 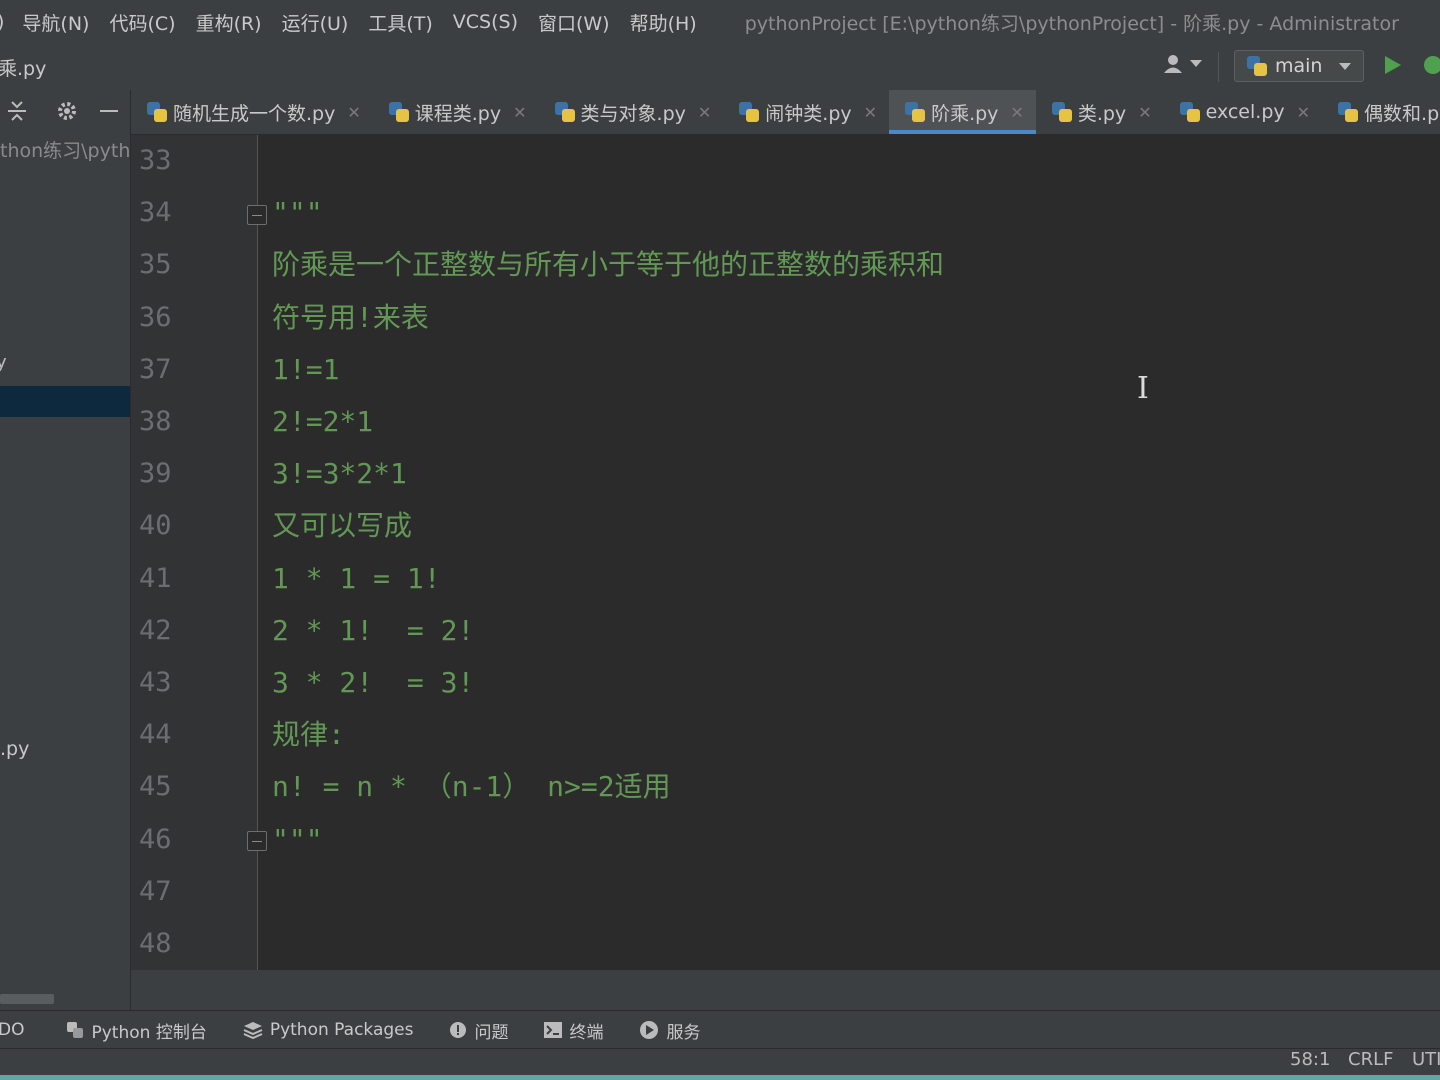 What do you see at coordinates (109, 111) in the screenshot?
I see `minimize-icon` at bounding box center [109, 111].